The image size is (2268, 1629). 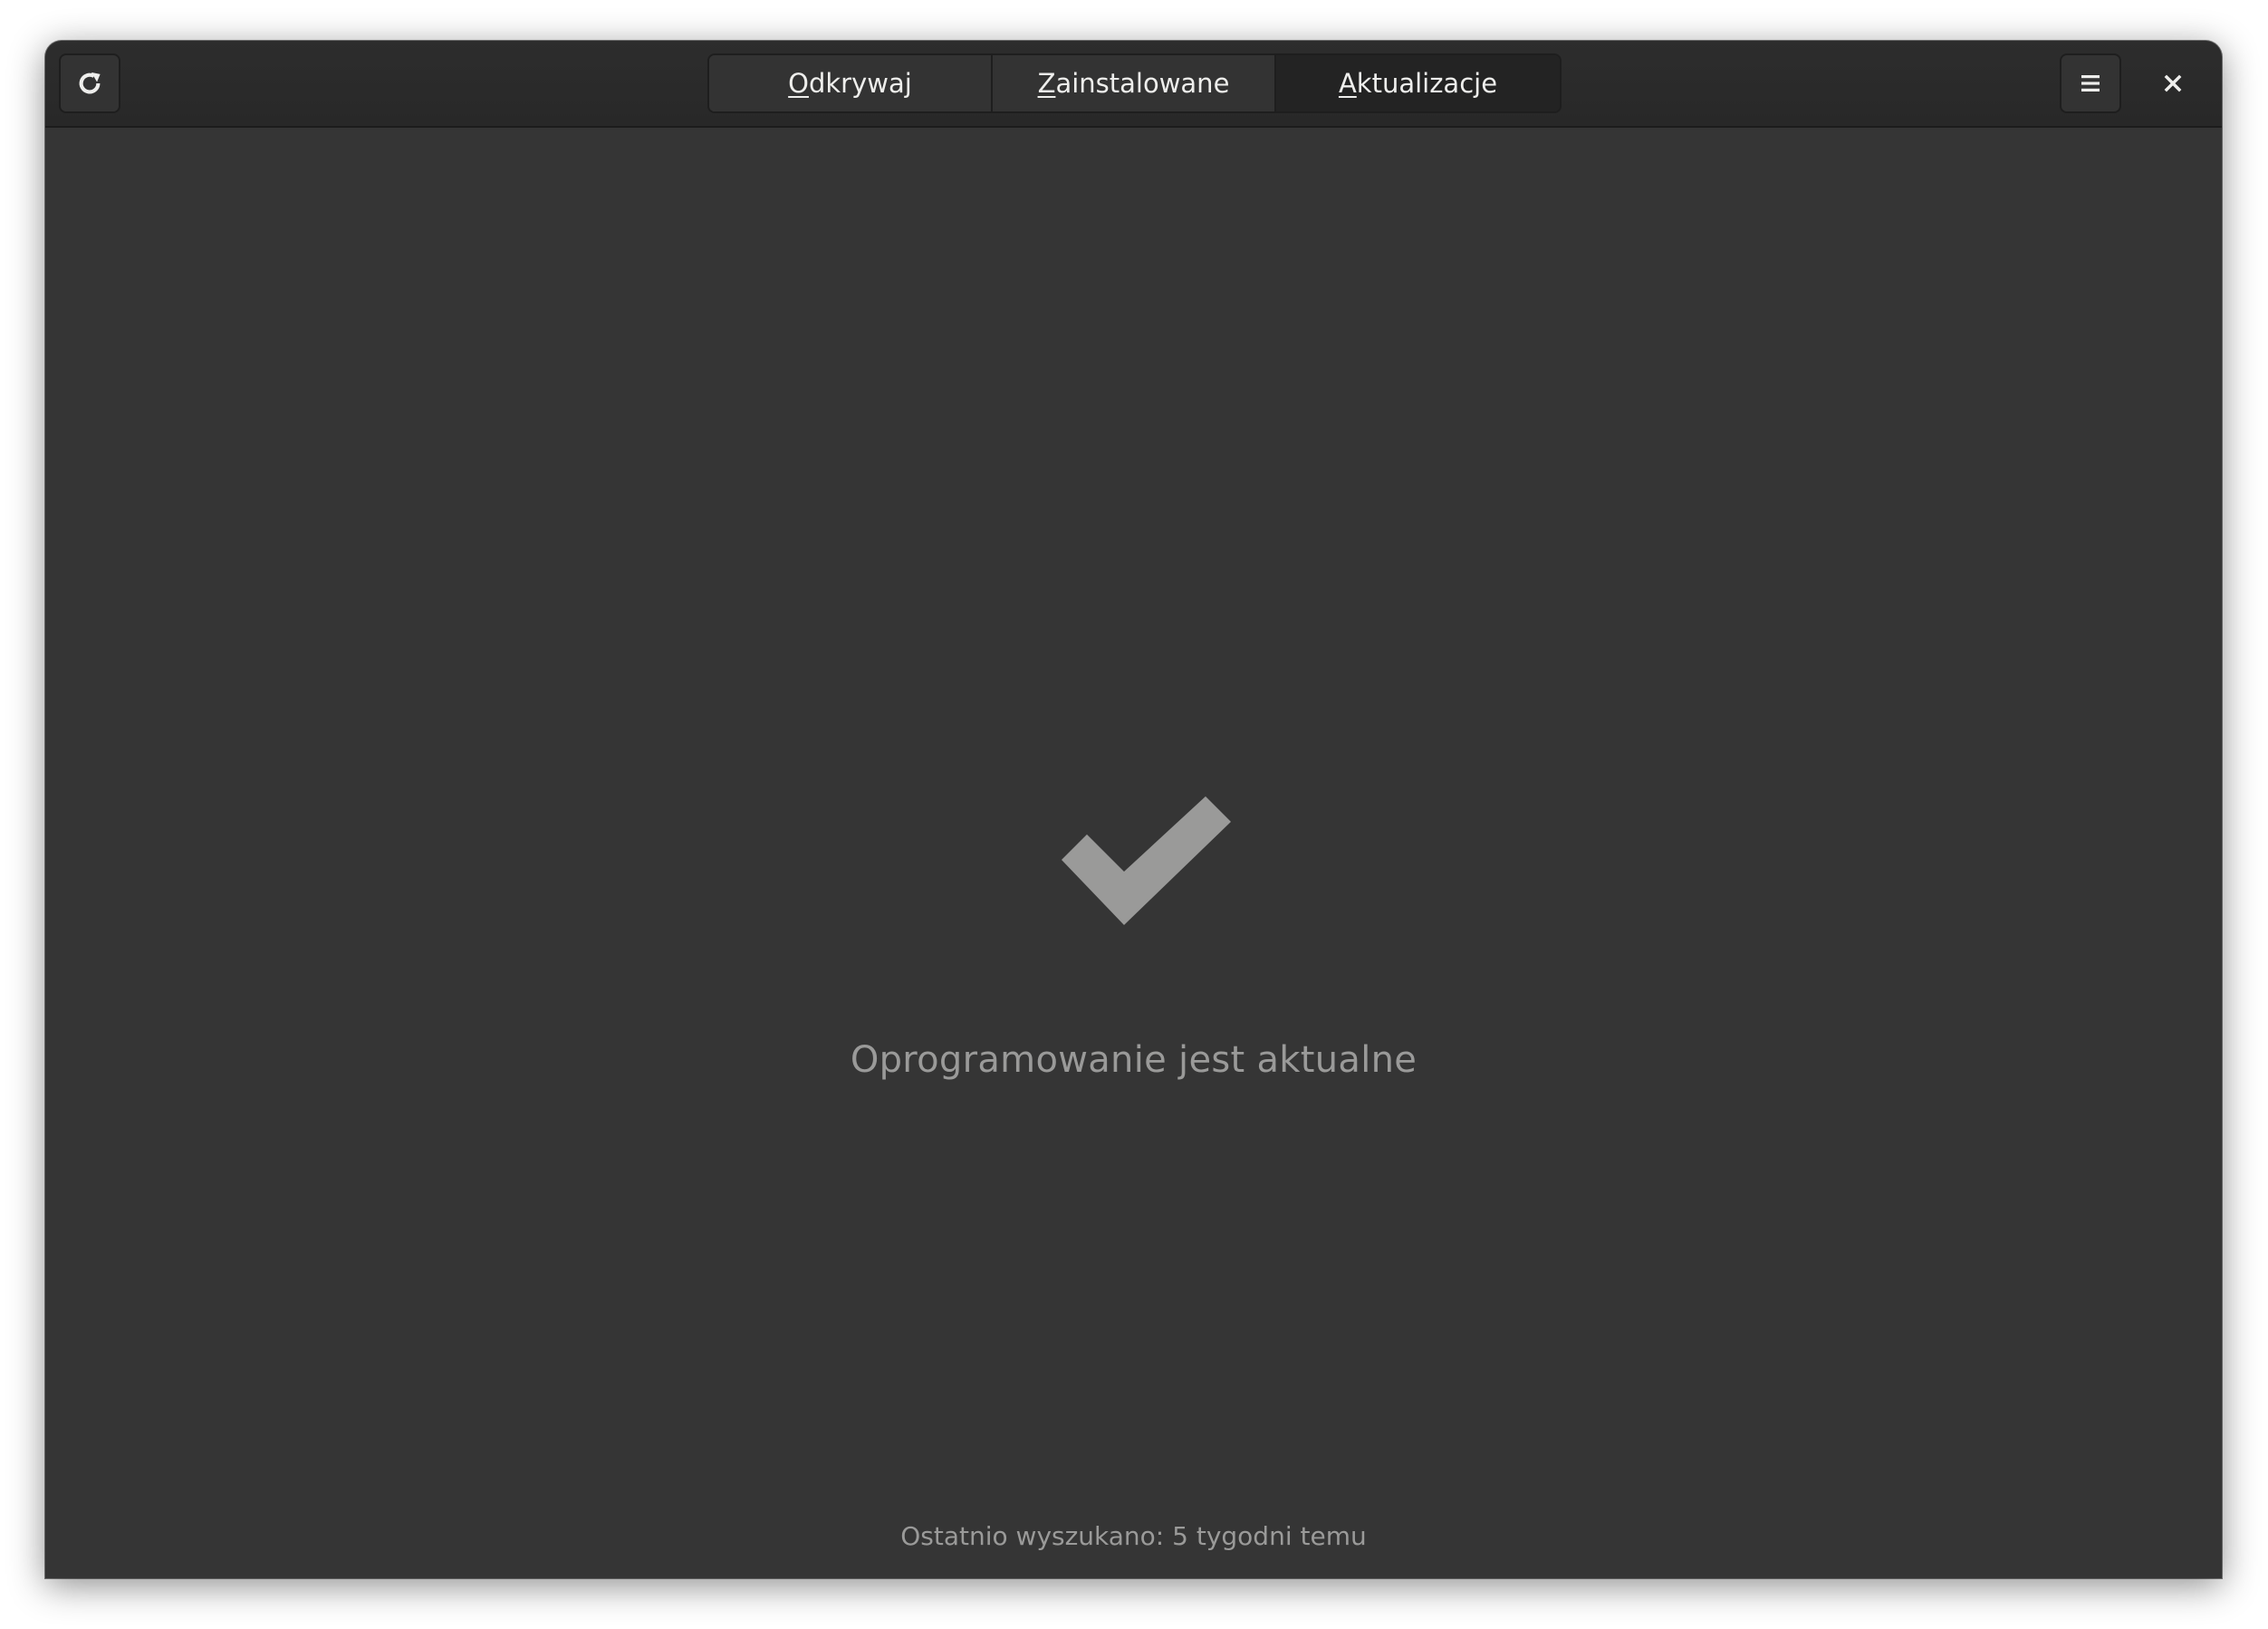 I want to click on checkmark-icon, so click(x=1146, y=860).